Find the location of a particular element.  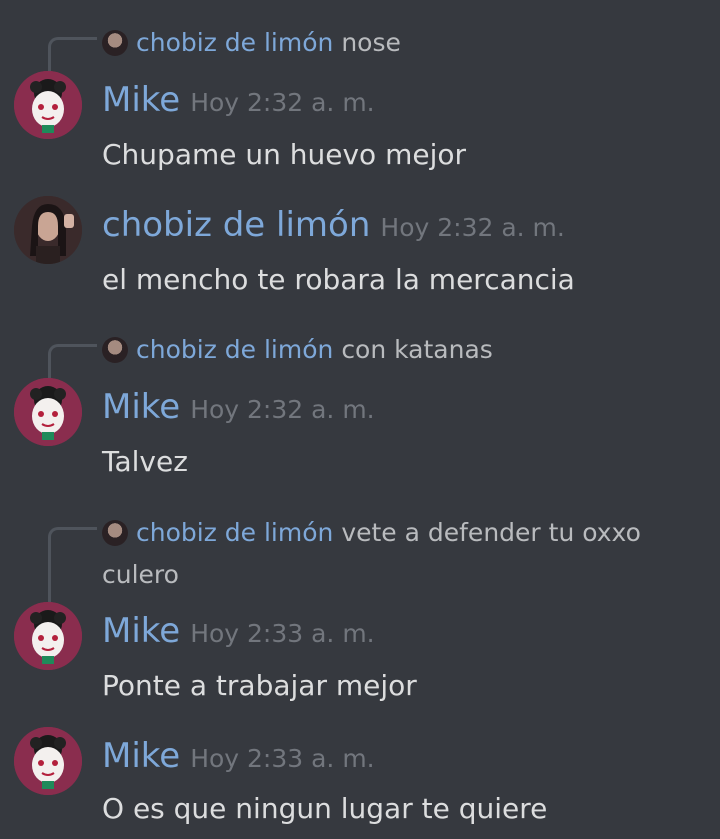

message-content: O es que ningun lugar te quiere is located at coordinates (325, 808).